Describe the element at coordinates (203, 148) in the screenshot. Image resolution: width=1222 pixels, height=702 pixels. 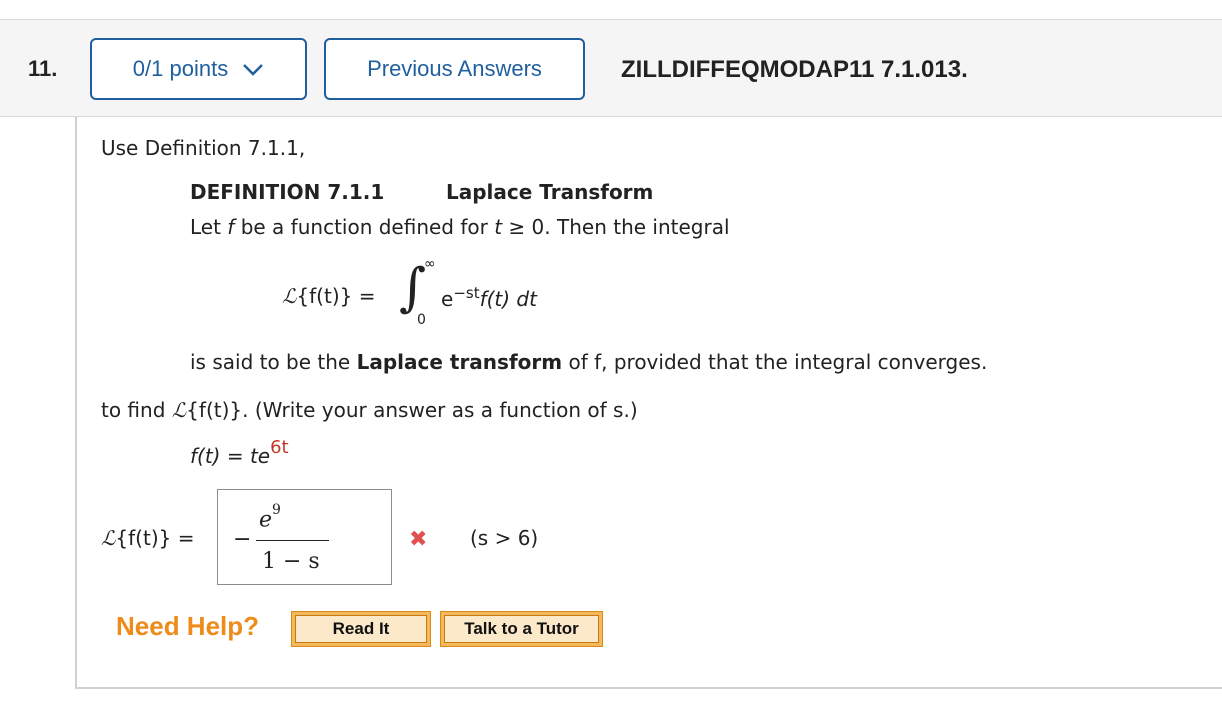
I see `intro-text: Use Definition 7.1.1,` at that location.